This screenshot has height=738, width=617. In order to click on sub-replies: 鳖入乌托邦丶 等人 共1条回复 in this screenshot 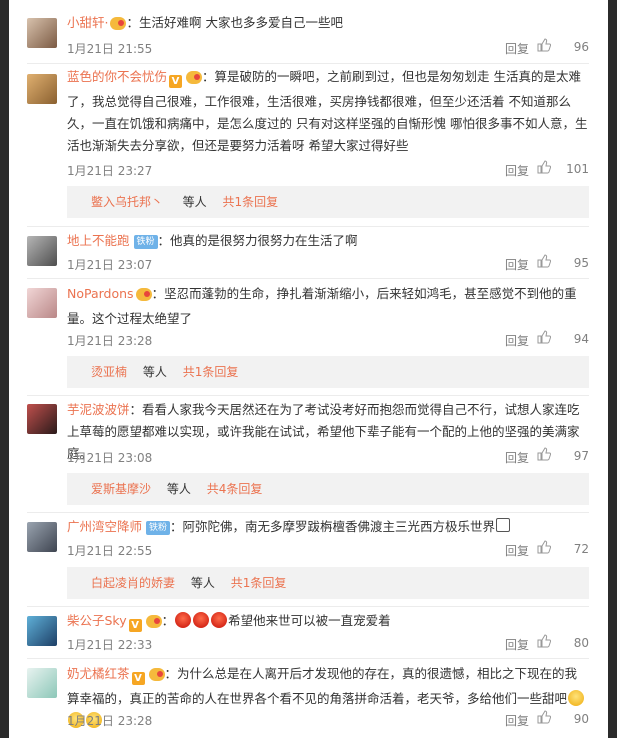, I will do `click(328, 202)`.